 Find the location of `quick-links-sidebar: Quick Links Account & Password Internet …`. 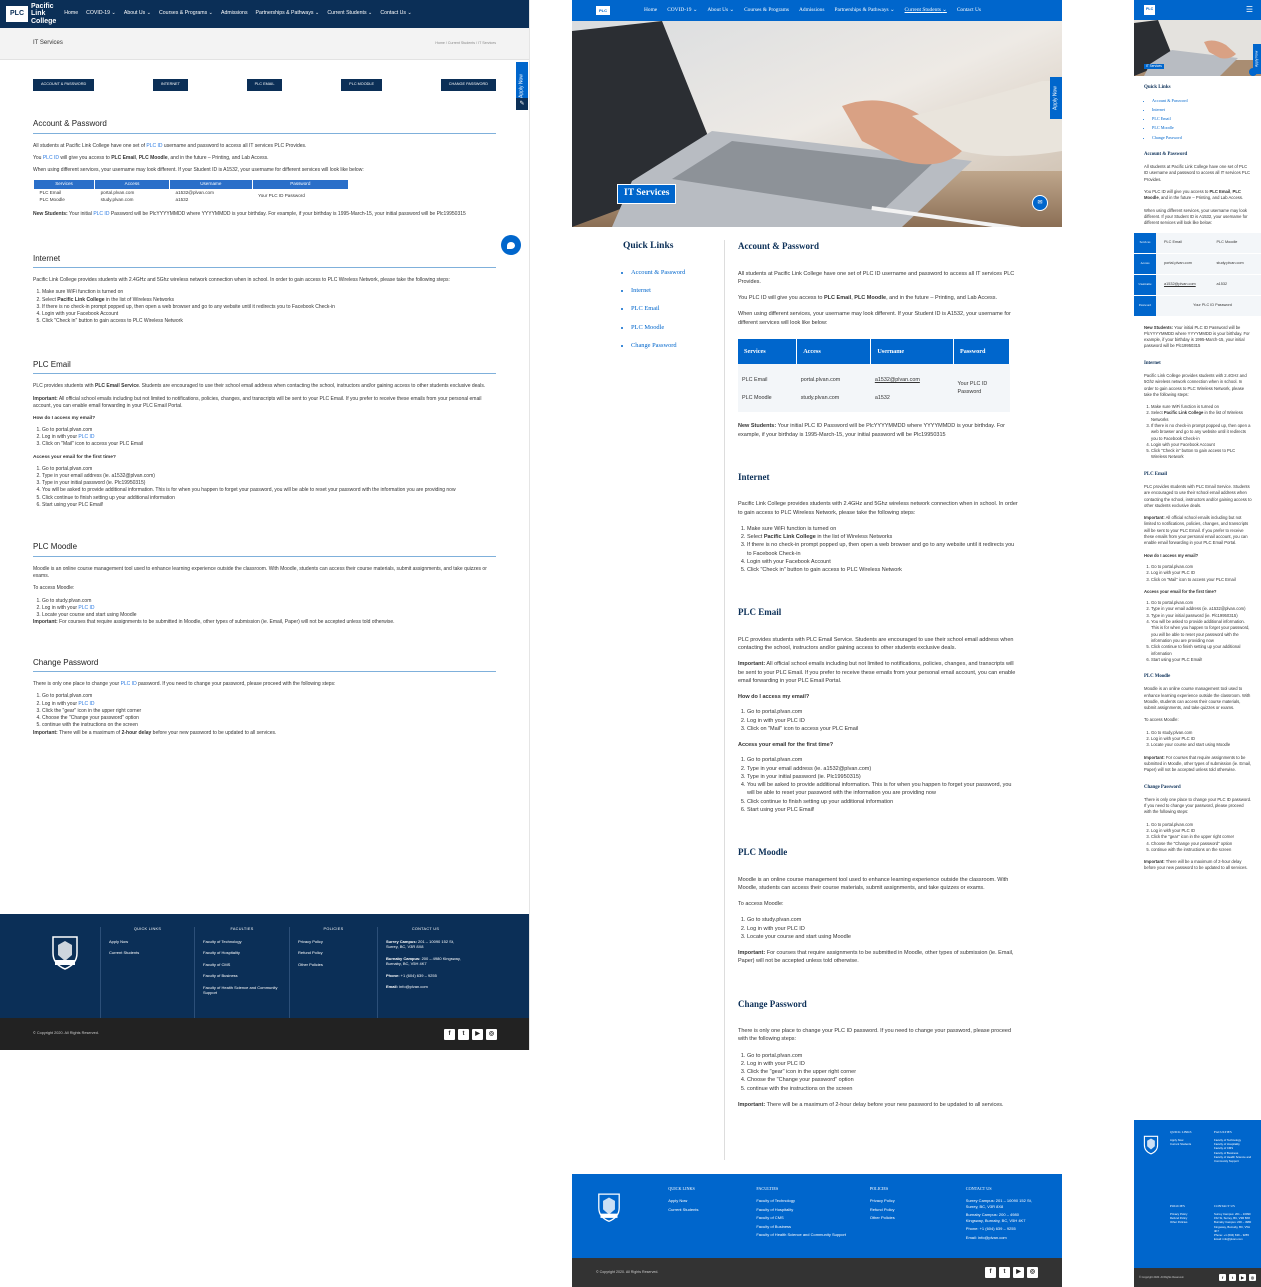

quick-links-sidebar: Quick Links Account & Password Internet … is located at coordinates (668, 299).